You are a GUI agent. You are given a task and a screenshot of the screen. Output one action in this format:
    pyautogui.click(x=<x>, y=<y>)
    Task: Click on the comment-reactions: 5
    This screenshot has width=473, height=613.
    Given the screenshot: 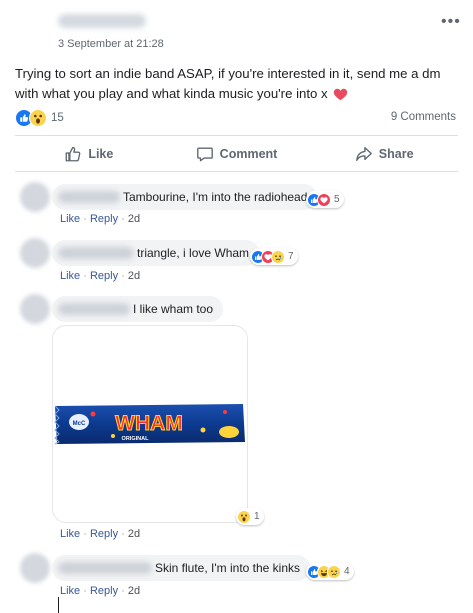 What is the action you would take?
    pyautogui.click(x=325, y=199)
    